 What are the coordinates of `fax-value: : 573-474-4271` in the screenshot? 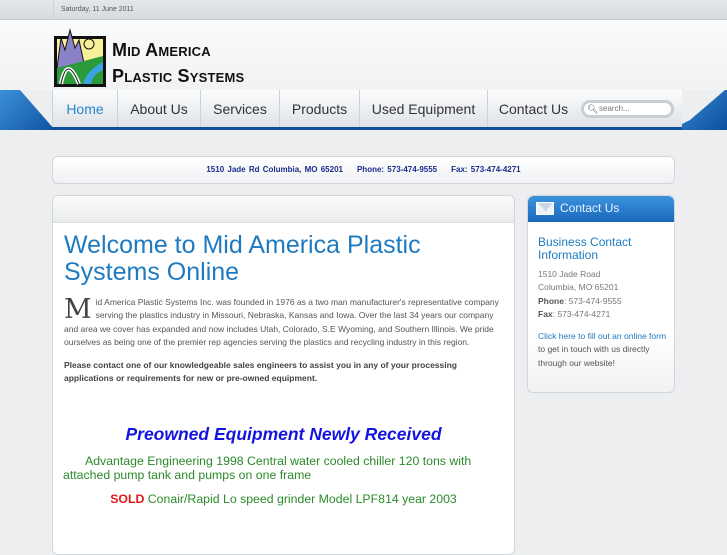 It's located at (581, 313).